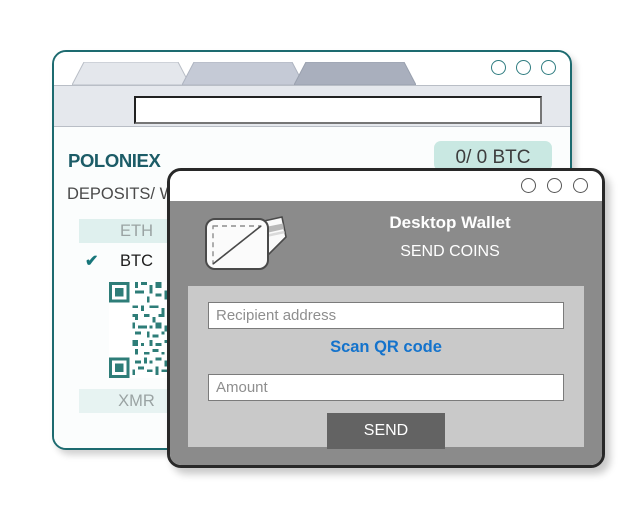 Image resolution: width=640 pixels, height=517 pixels. What do you see at coordinates (246, 243) in the screenshot?
I see `wallet-icon` at bounding box center [246, 243].